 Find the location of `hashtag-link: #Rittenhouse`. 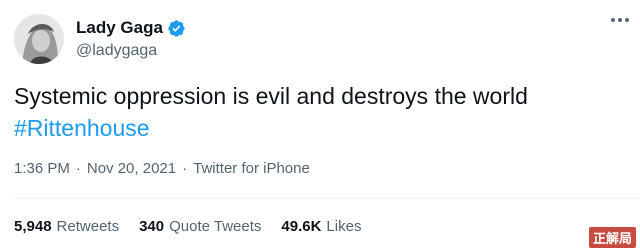

hashtag-link: #Rittenhouse is located at coordinates (322, 128).